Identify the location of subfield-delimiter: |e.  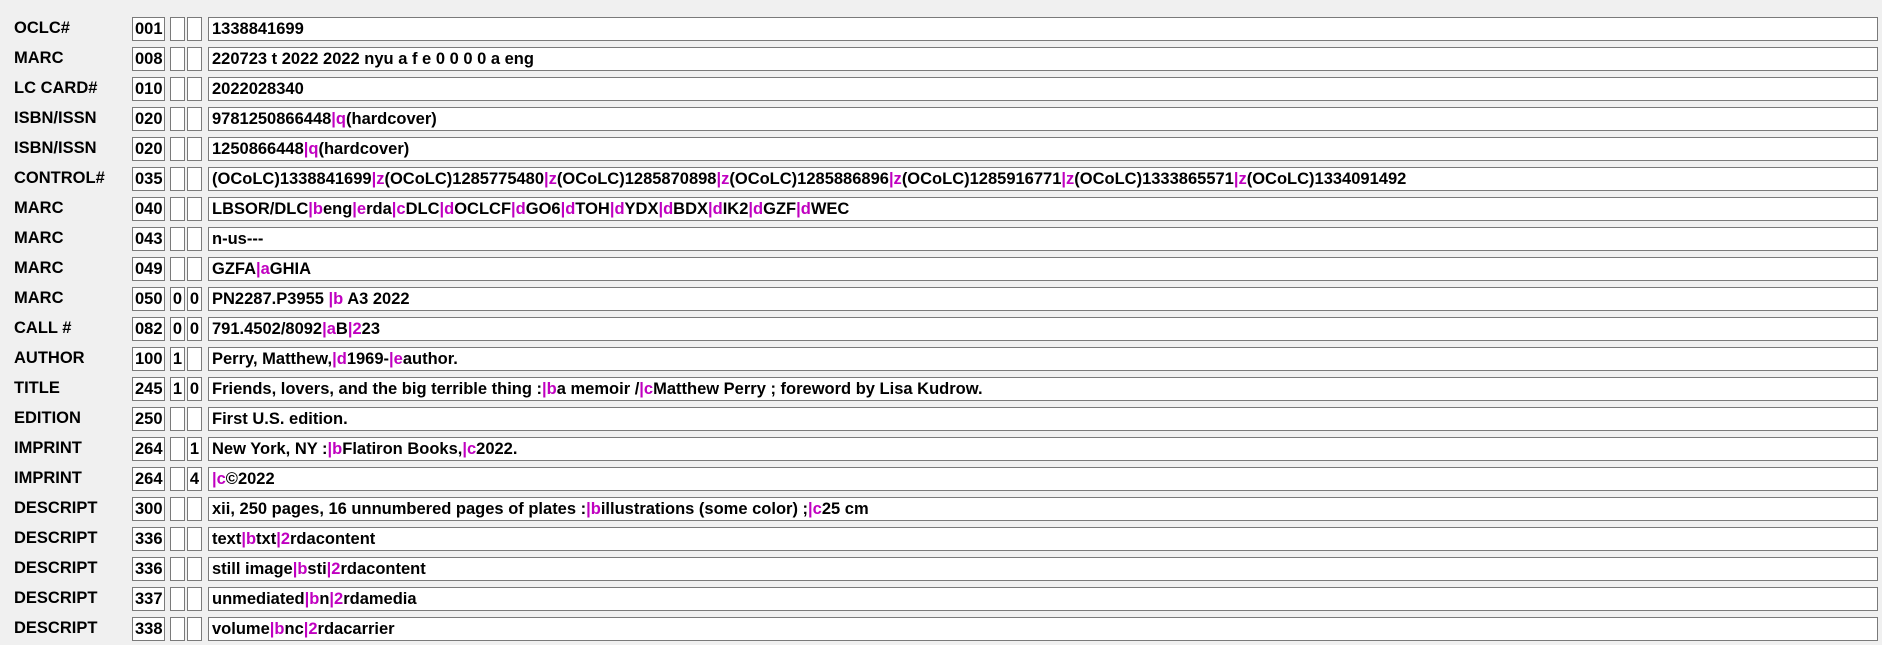
(359, 209).